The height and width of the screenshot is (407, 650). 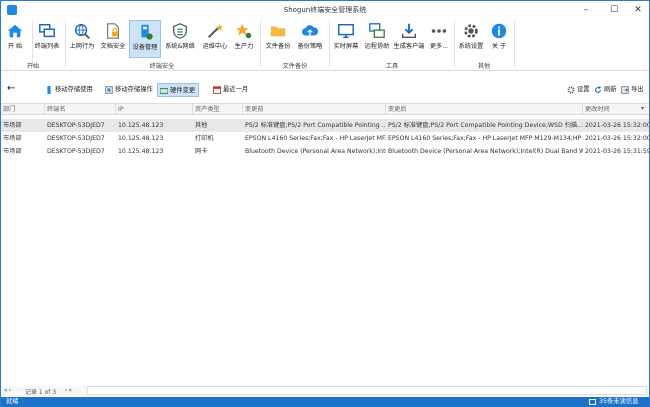 I want to click on ribbon-generate-client-button: 生成客户端, so click(x=409, y=39).